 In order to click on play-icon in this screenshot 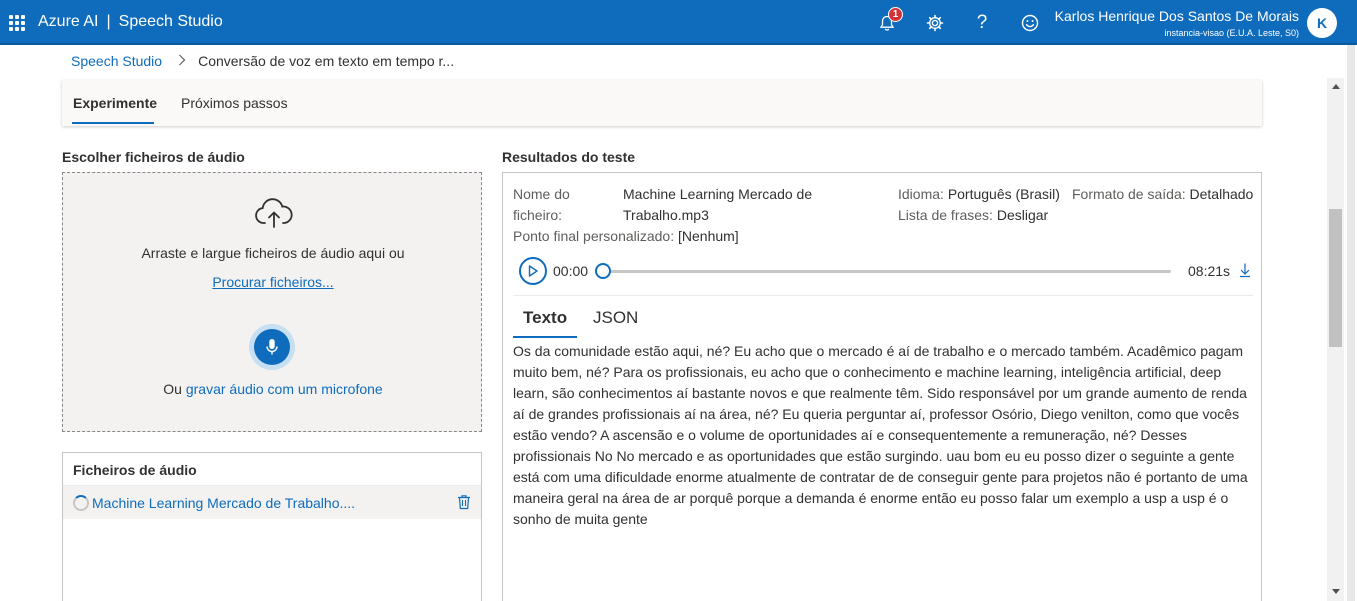, I will do `click(533, 271)`.